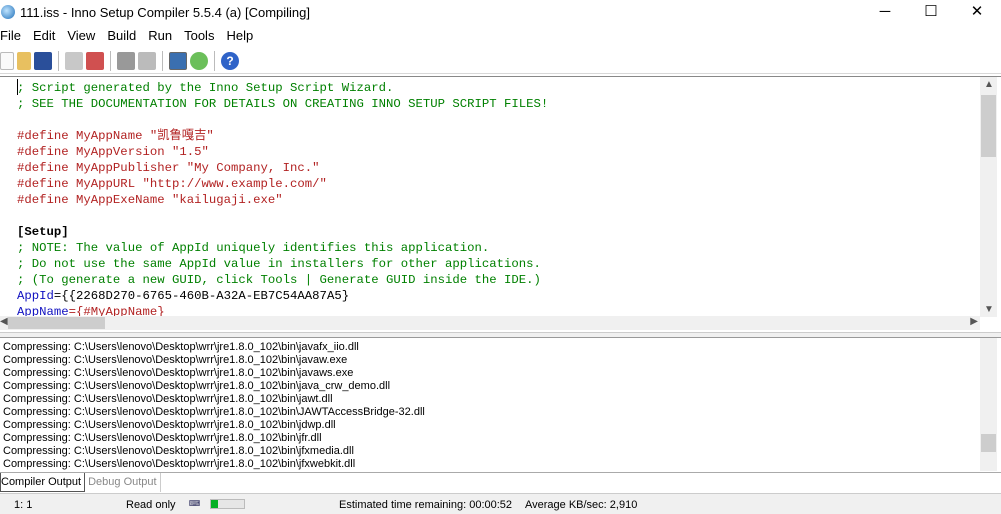 Image resolution: width=1001 pixels, height=514 pixels. I want to click on estimated-time: Estimated time remaining: 00:00:52, so click(426, 505).